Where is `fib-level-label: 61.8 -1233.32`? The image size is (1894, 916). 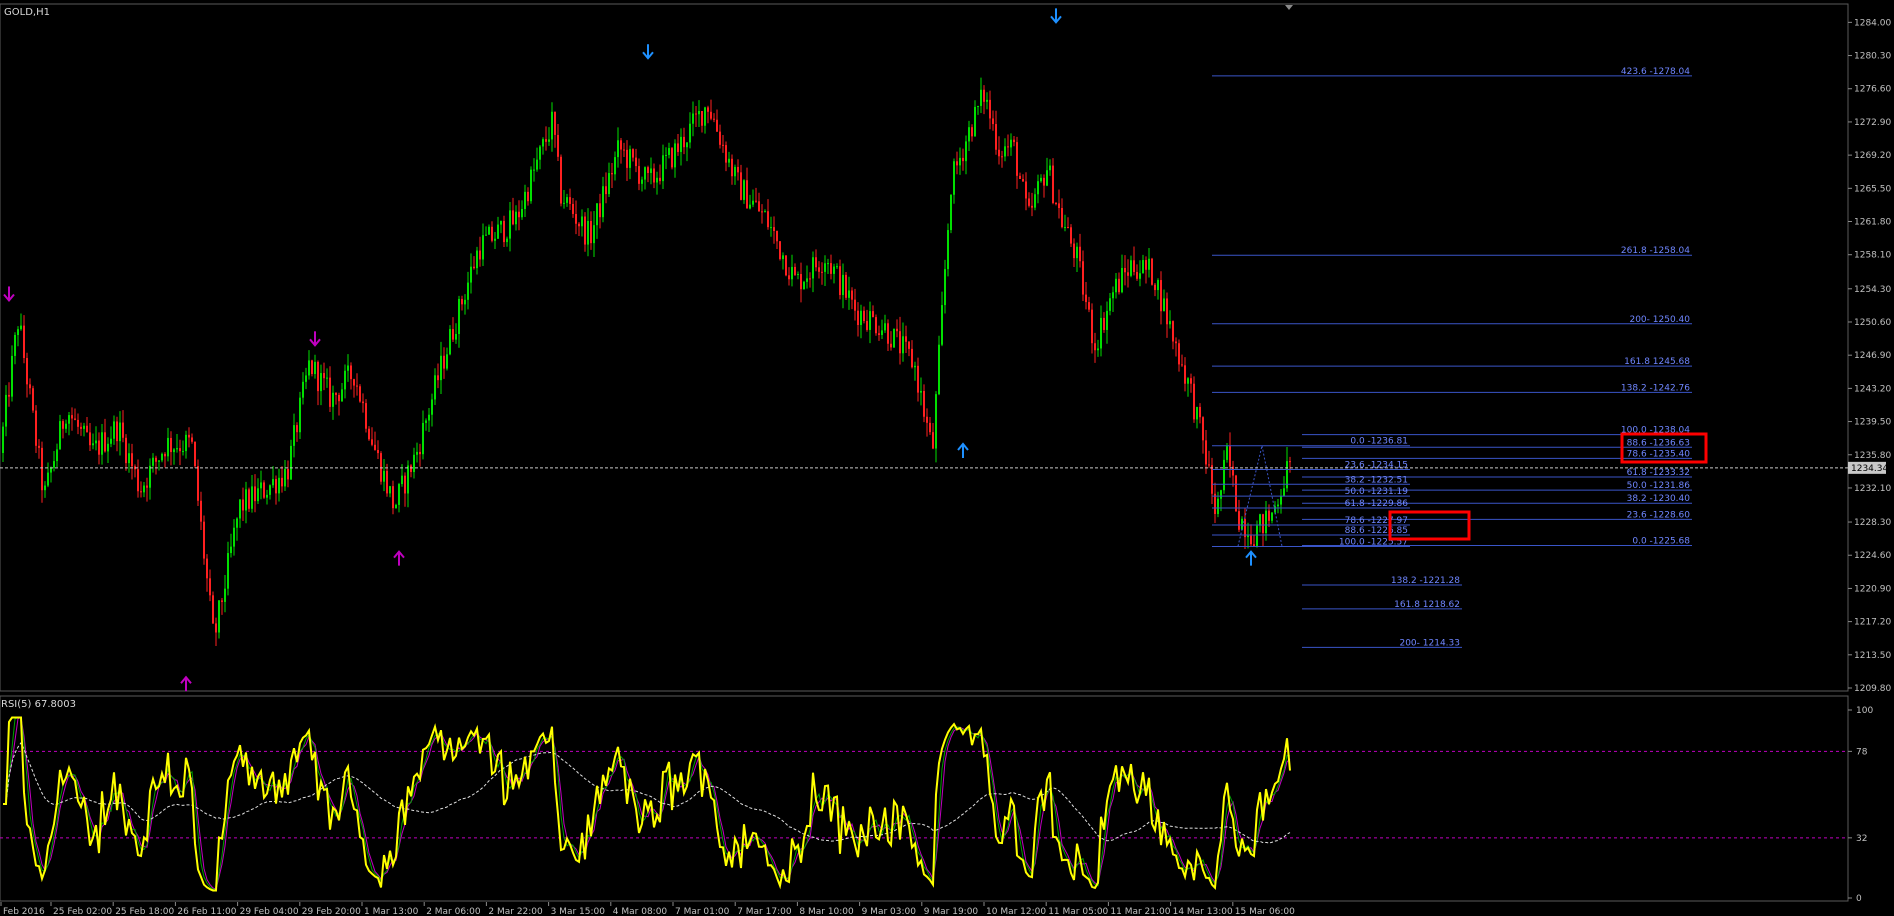 fib-level-label: 61.8 -1233.32 is located at coordinates (1658, 473).